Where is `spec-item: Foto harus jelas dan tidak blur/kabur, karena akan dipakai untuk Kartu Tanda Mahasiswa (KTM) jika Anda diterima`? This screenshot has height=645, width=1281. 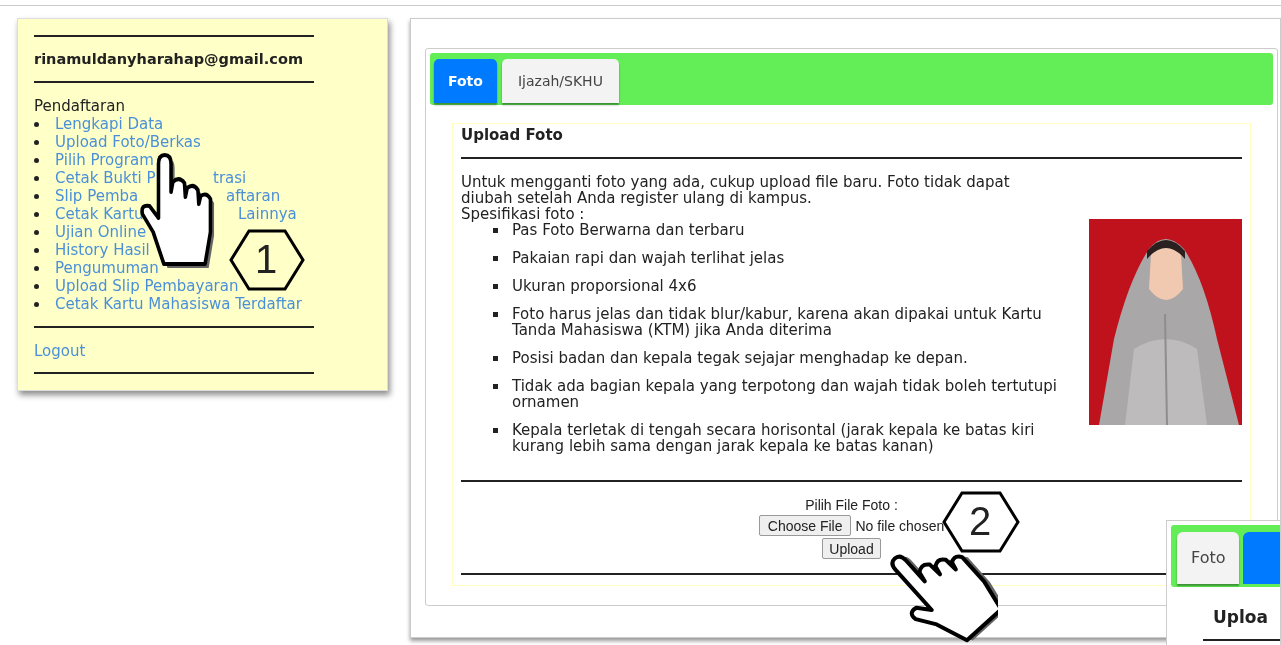 spec-item: Foto harus jelas dan tidak blur/kabur, karena akan dipakai untuk Kartu Tanda Mahasiswa (KTM) jika Anda diterima is located at coordinates (777, 322).